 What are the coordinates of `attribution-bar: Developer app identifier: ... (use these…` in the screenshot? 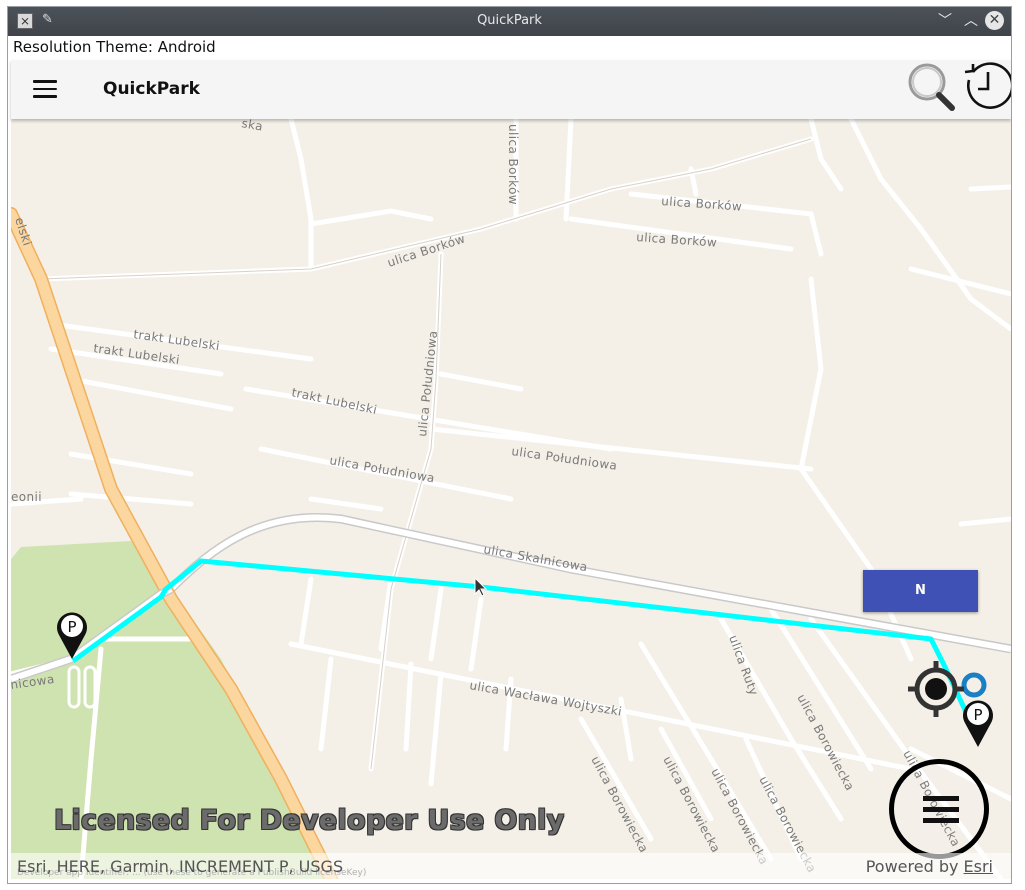 It's located at (511, 866).